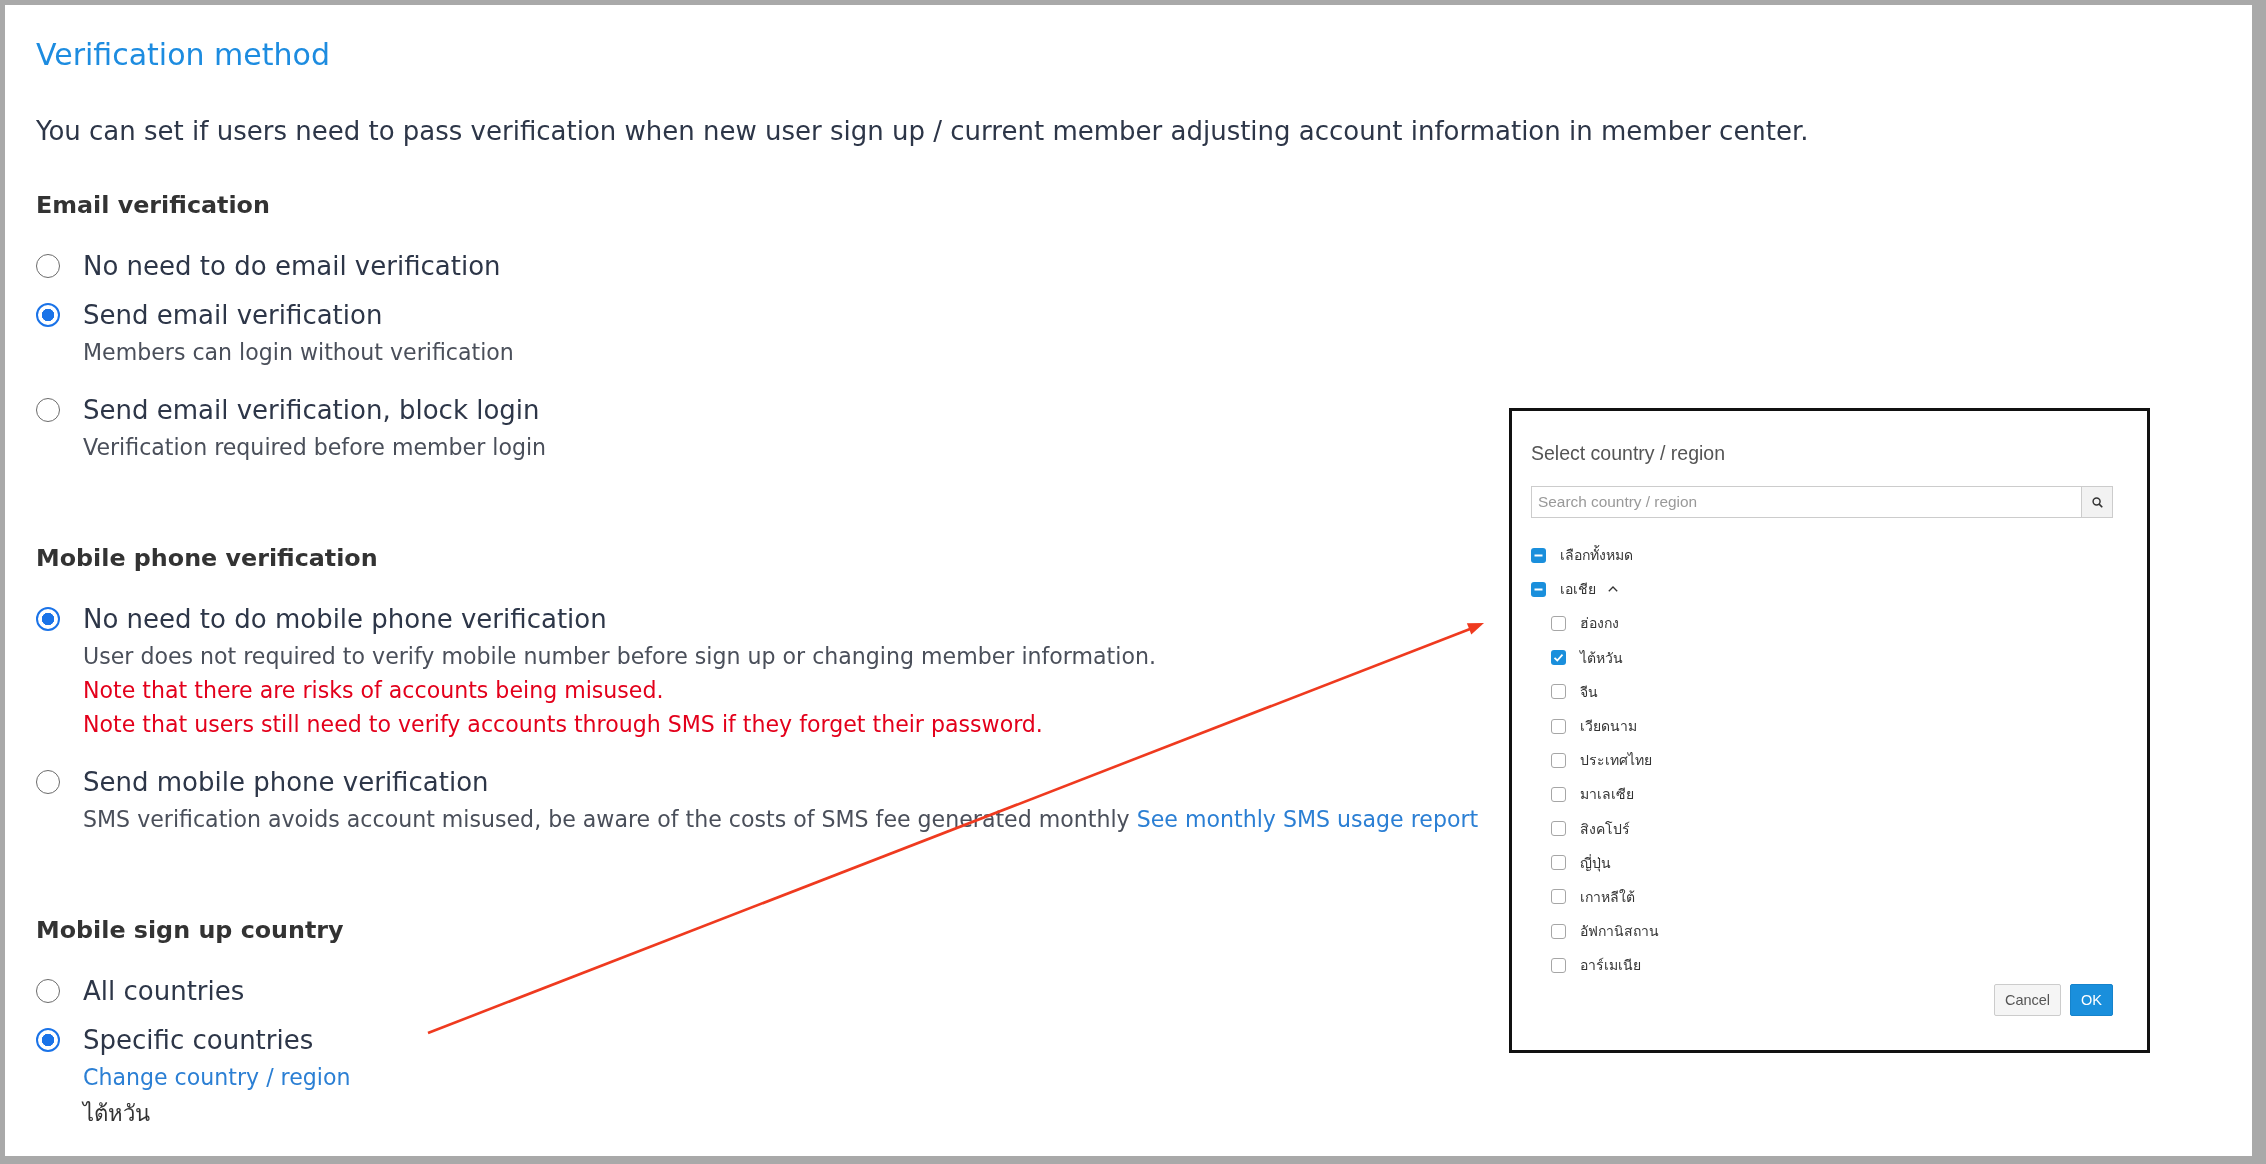 The image size is (2266, 1164). I want to click on hint-text: Members can login without verification, so click(298, 352).